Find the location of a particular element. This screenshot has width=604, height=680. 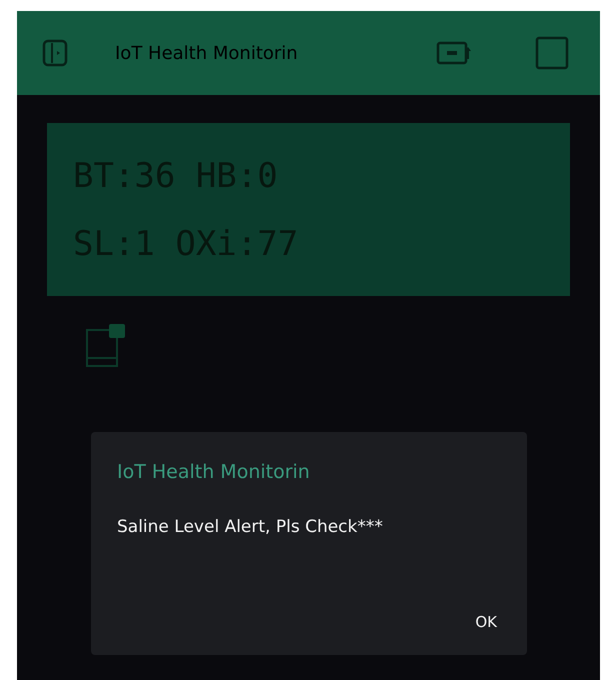

app-title: IoT Health Monitorin is located at coordinates (206, 54).